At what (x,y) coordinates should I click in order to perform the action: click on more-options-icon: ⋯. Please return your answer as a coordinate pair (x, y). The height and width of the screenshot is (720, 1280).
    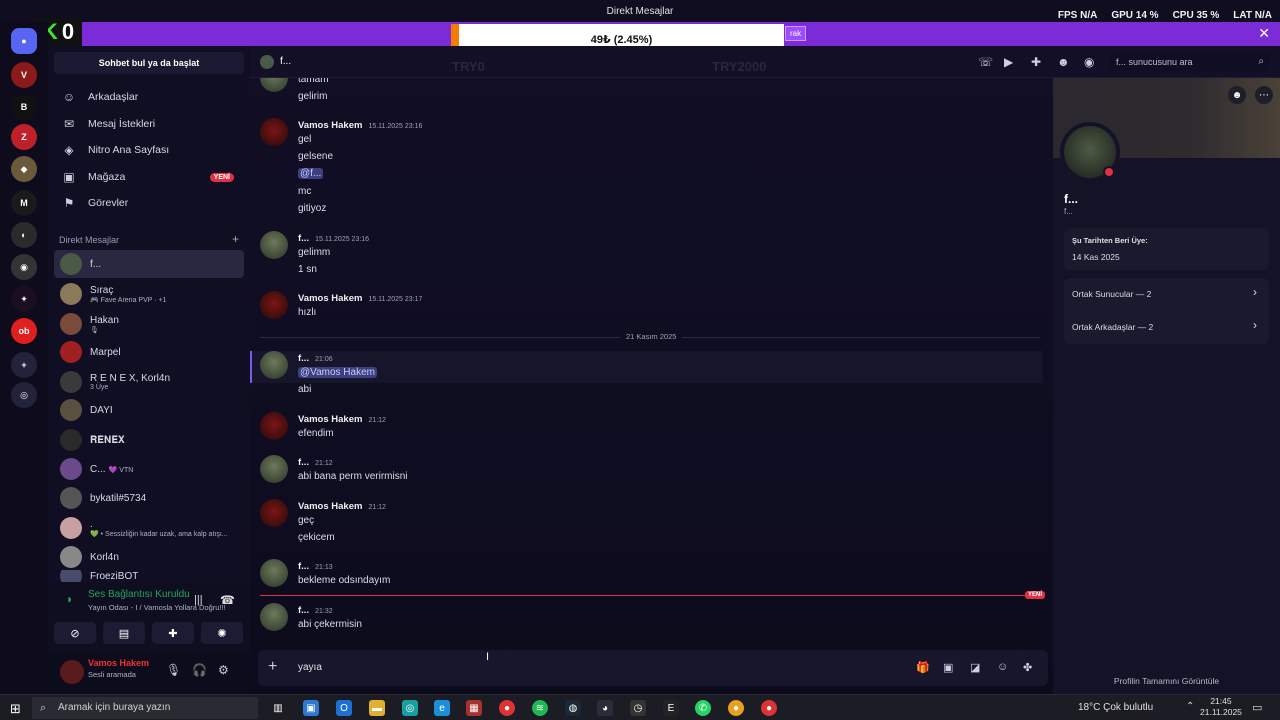
    Looking at the image, I should click on (1264, 95).